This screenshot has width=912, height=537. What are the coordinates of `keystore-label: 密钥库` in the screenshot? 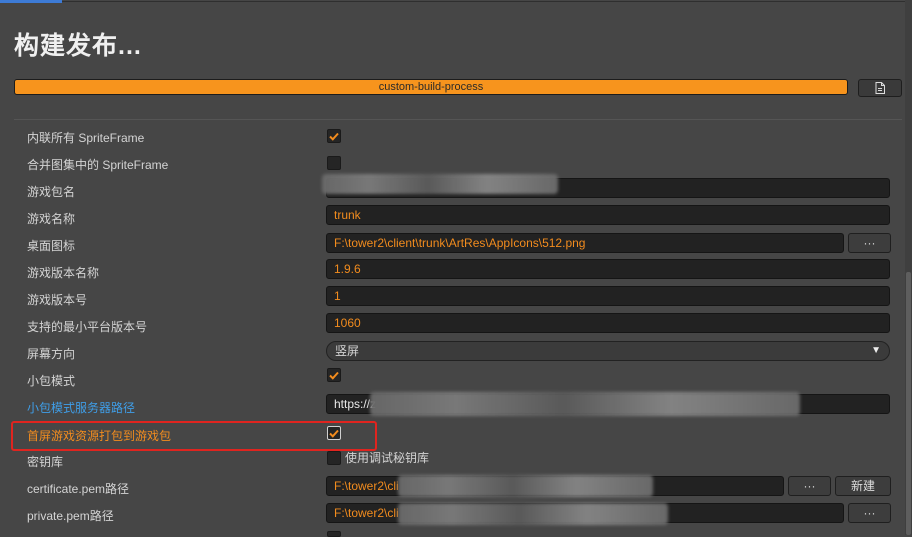 It's located at (45, 462).